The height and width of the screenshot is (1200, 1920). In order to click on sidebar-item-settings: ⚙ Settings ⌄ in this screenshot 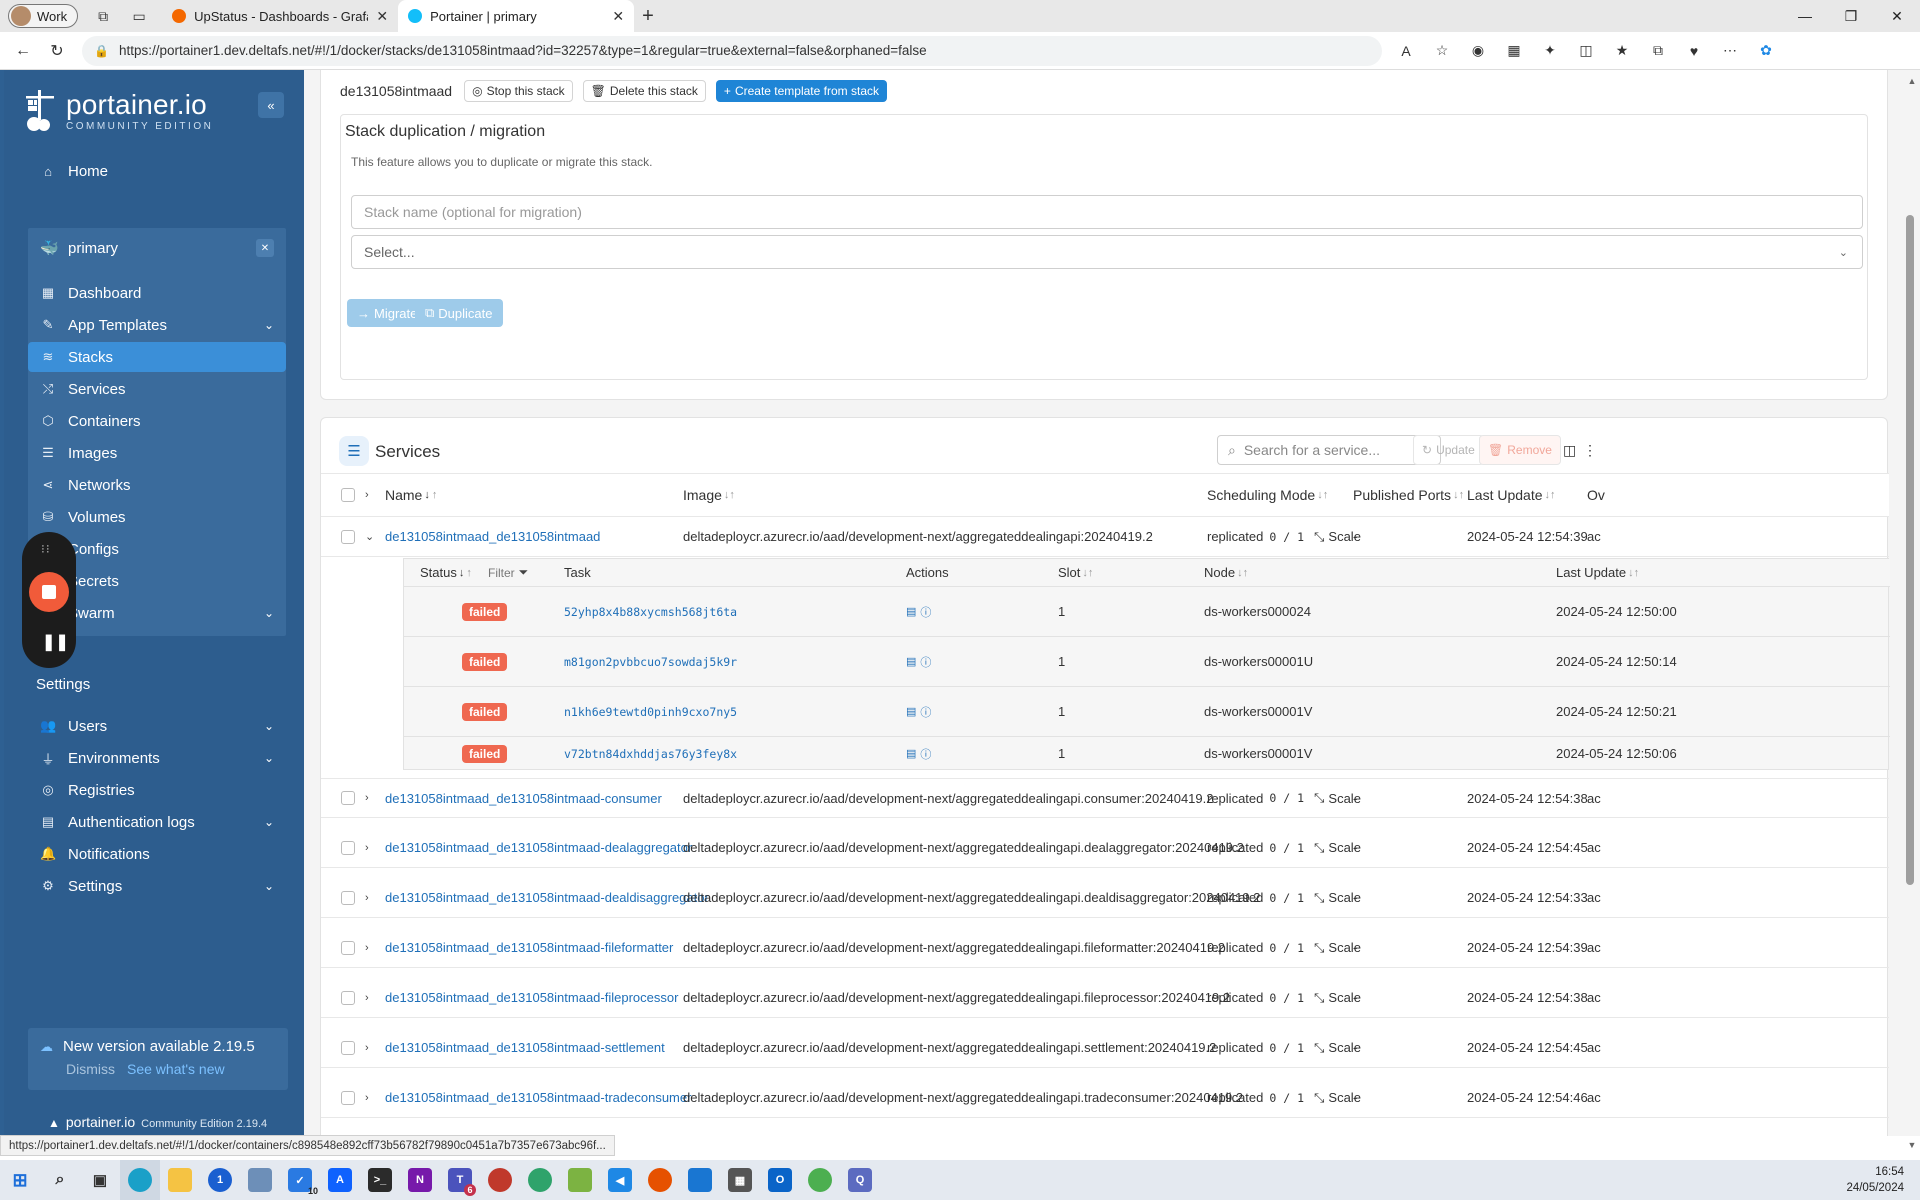, I will do `click(157, 886)`.